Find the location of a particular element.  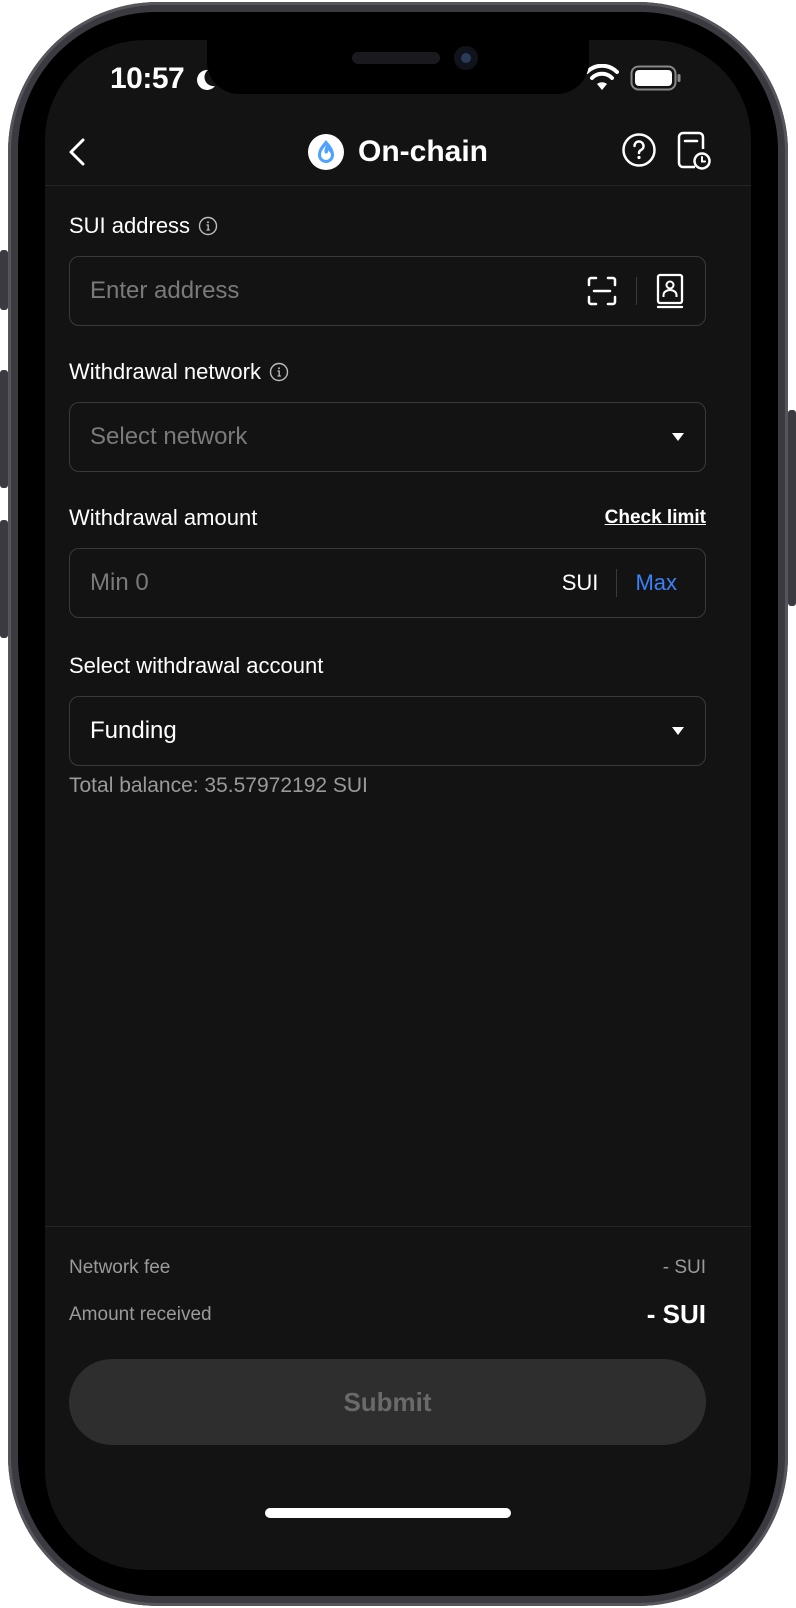

account-selected-value: Funding is located at coordinates (133, 730).